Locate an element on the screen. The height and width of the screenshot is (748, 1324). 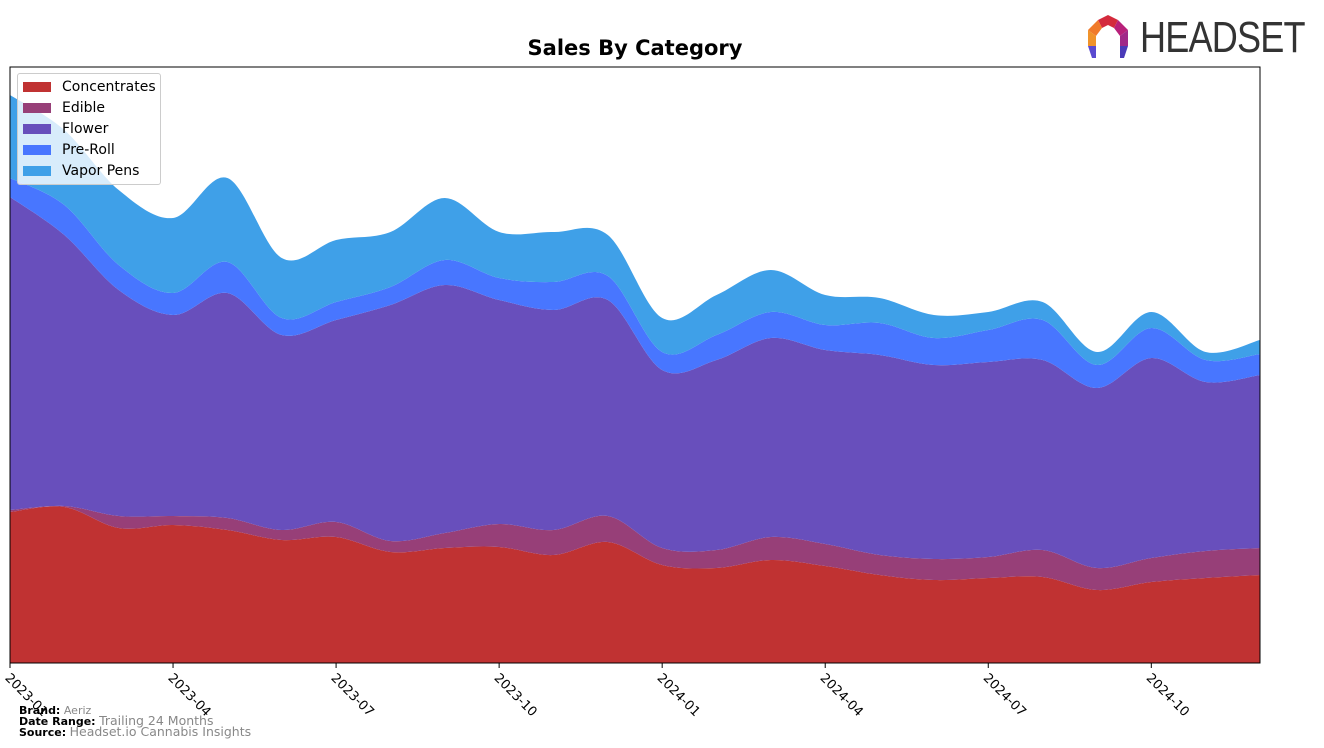
x-tick-label: 2023-10 is located at coordinates (515, 695).